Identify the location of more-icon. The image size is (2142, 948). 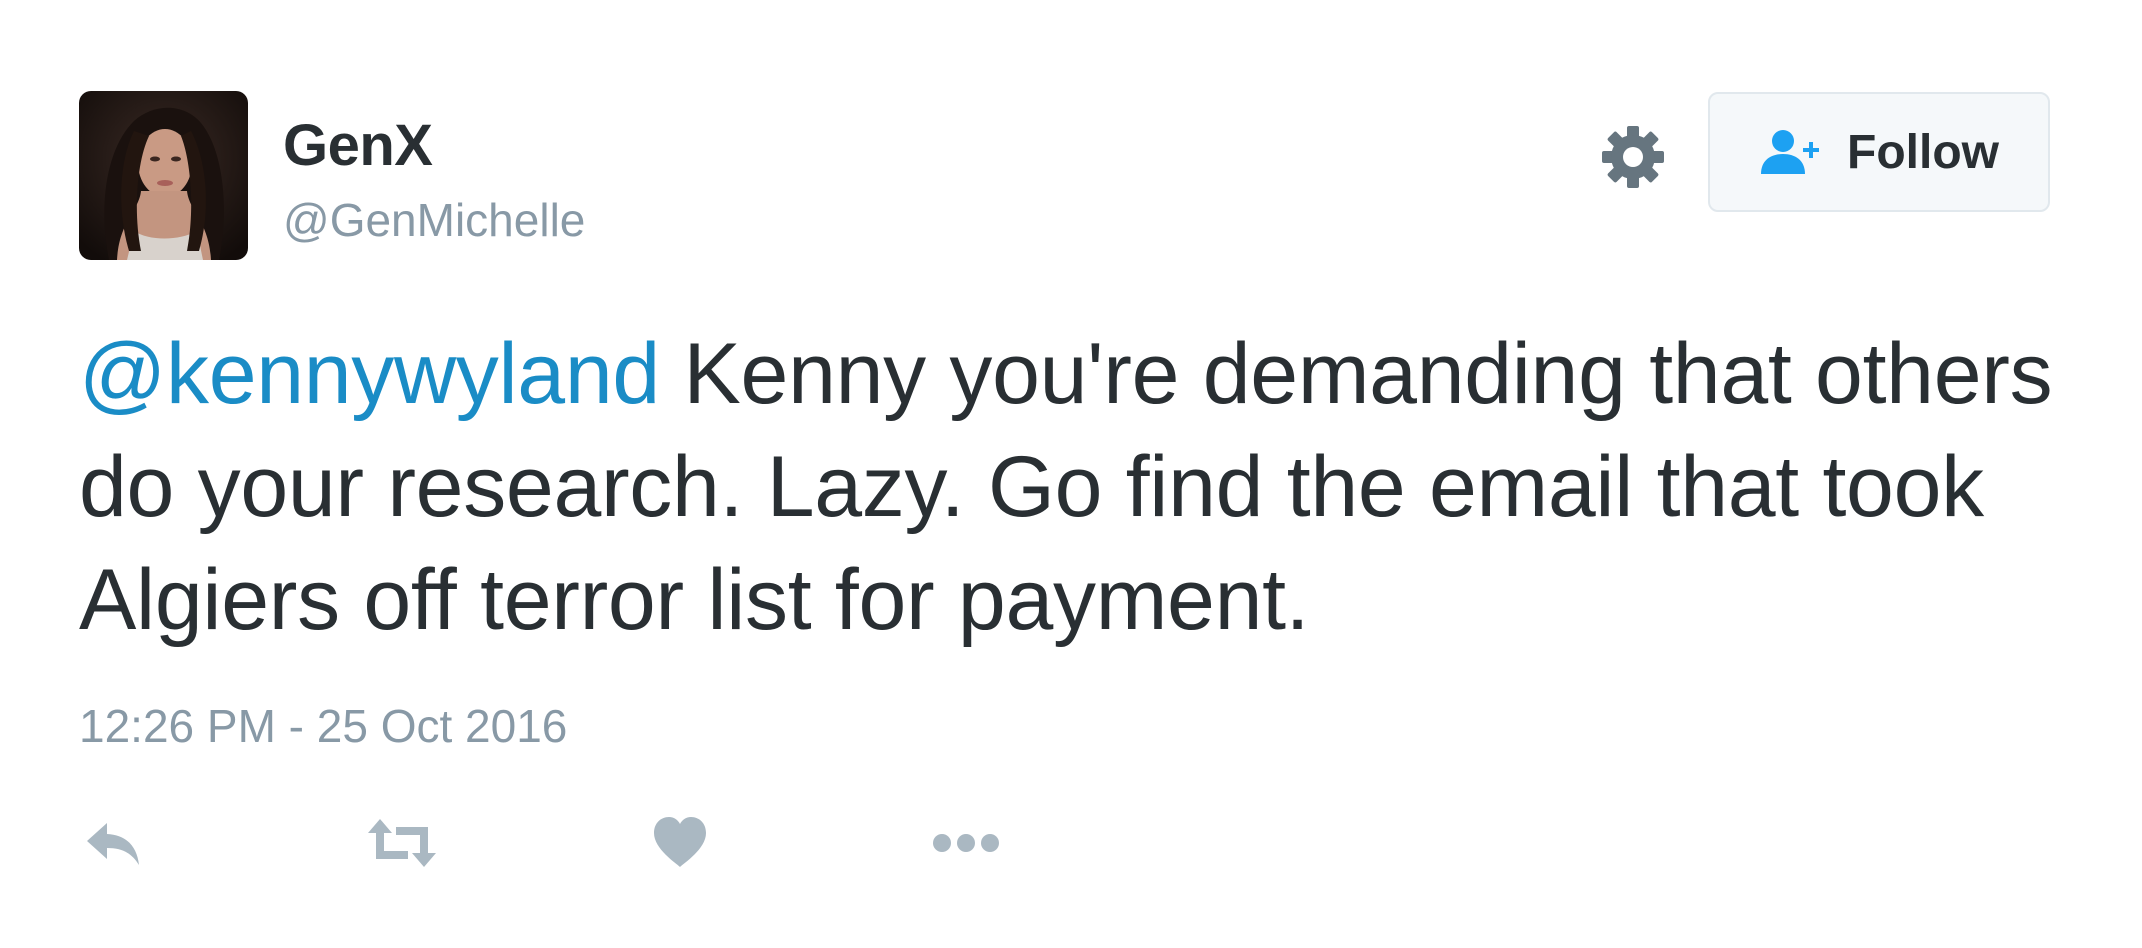
(966, 843).